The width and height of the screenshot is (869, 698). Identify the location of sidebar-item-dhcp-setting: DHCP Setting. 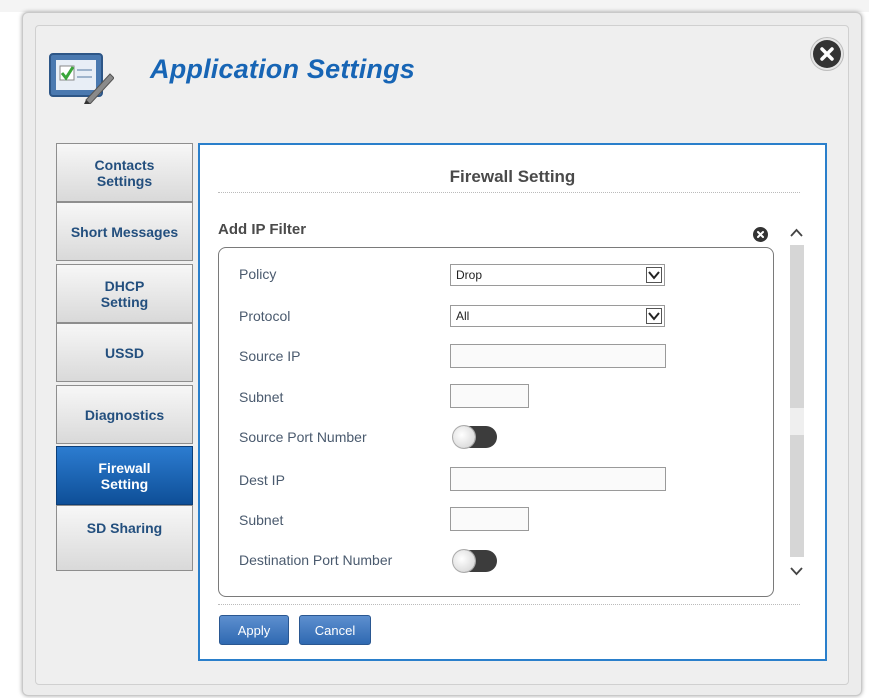
(124, 293).